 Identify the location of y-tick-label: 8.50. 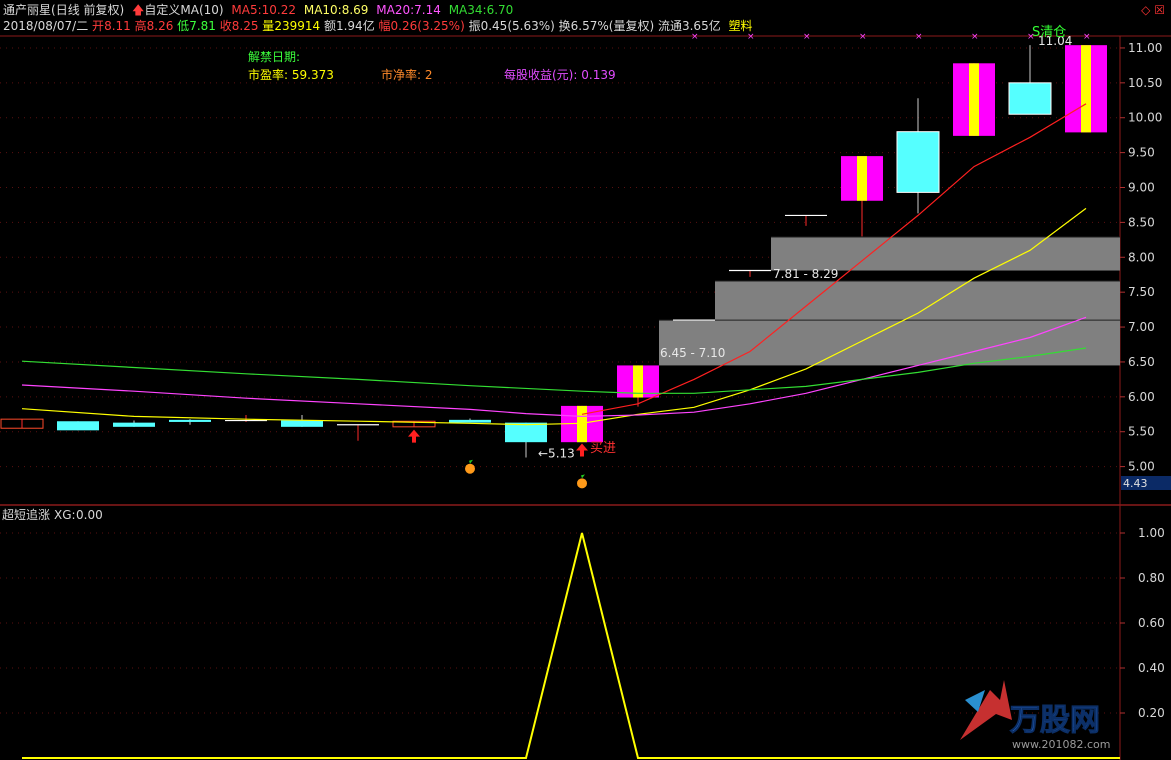
(1141, 222).